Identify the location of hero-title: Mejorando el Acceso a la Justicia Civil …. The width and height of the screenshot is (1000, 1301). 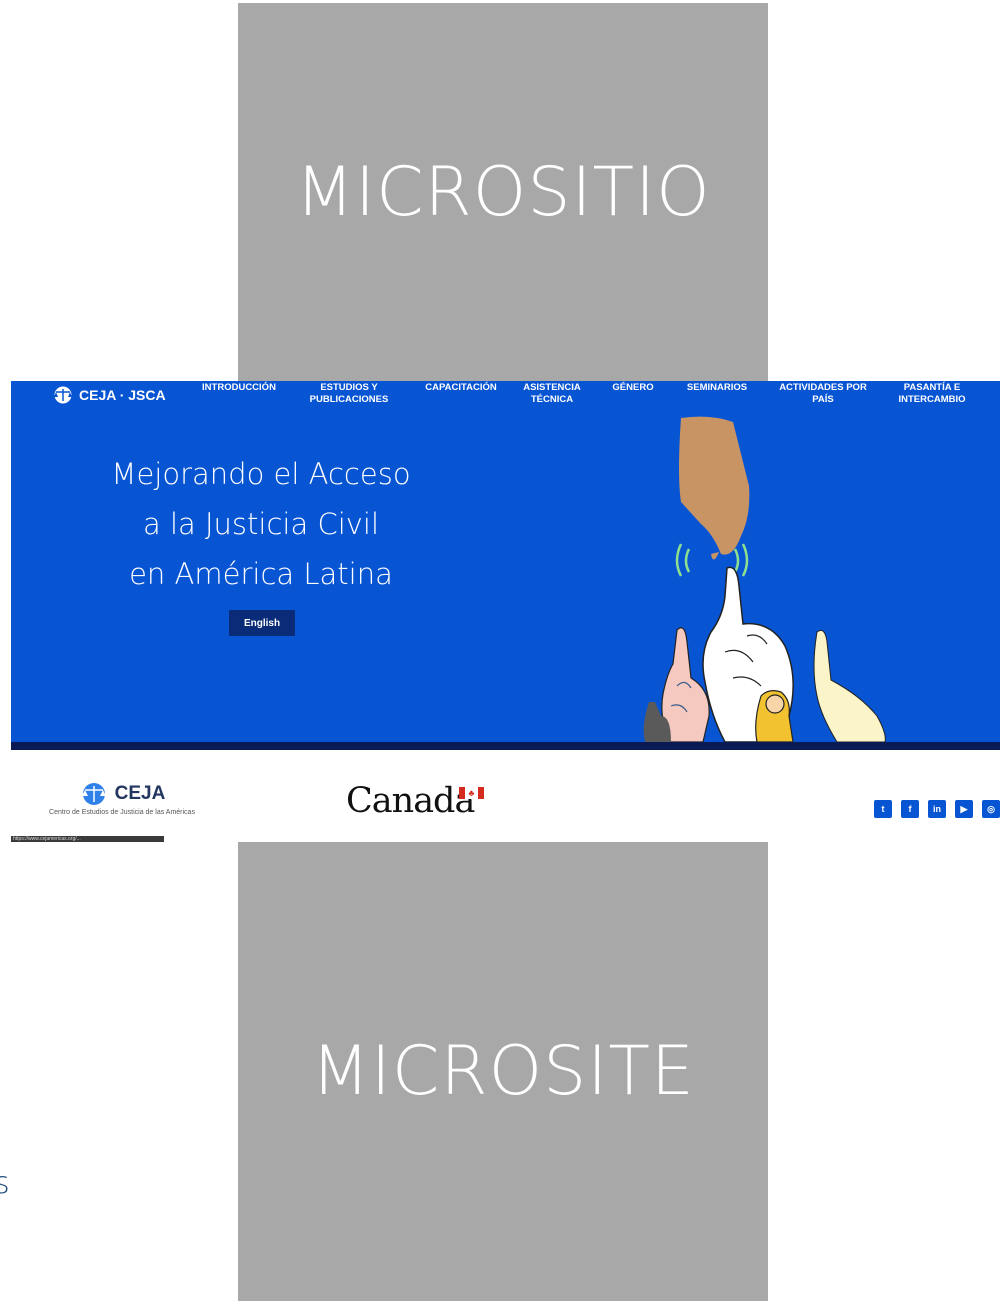
(261, 524).